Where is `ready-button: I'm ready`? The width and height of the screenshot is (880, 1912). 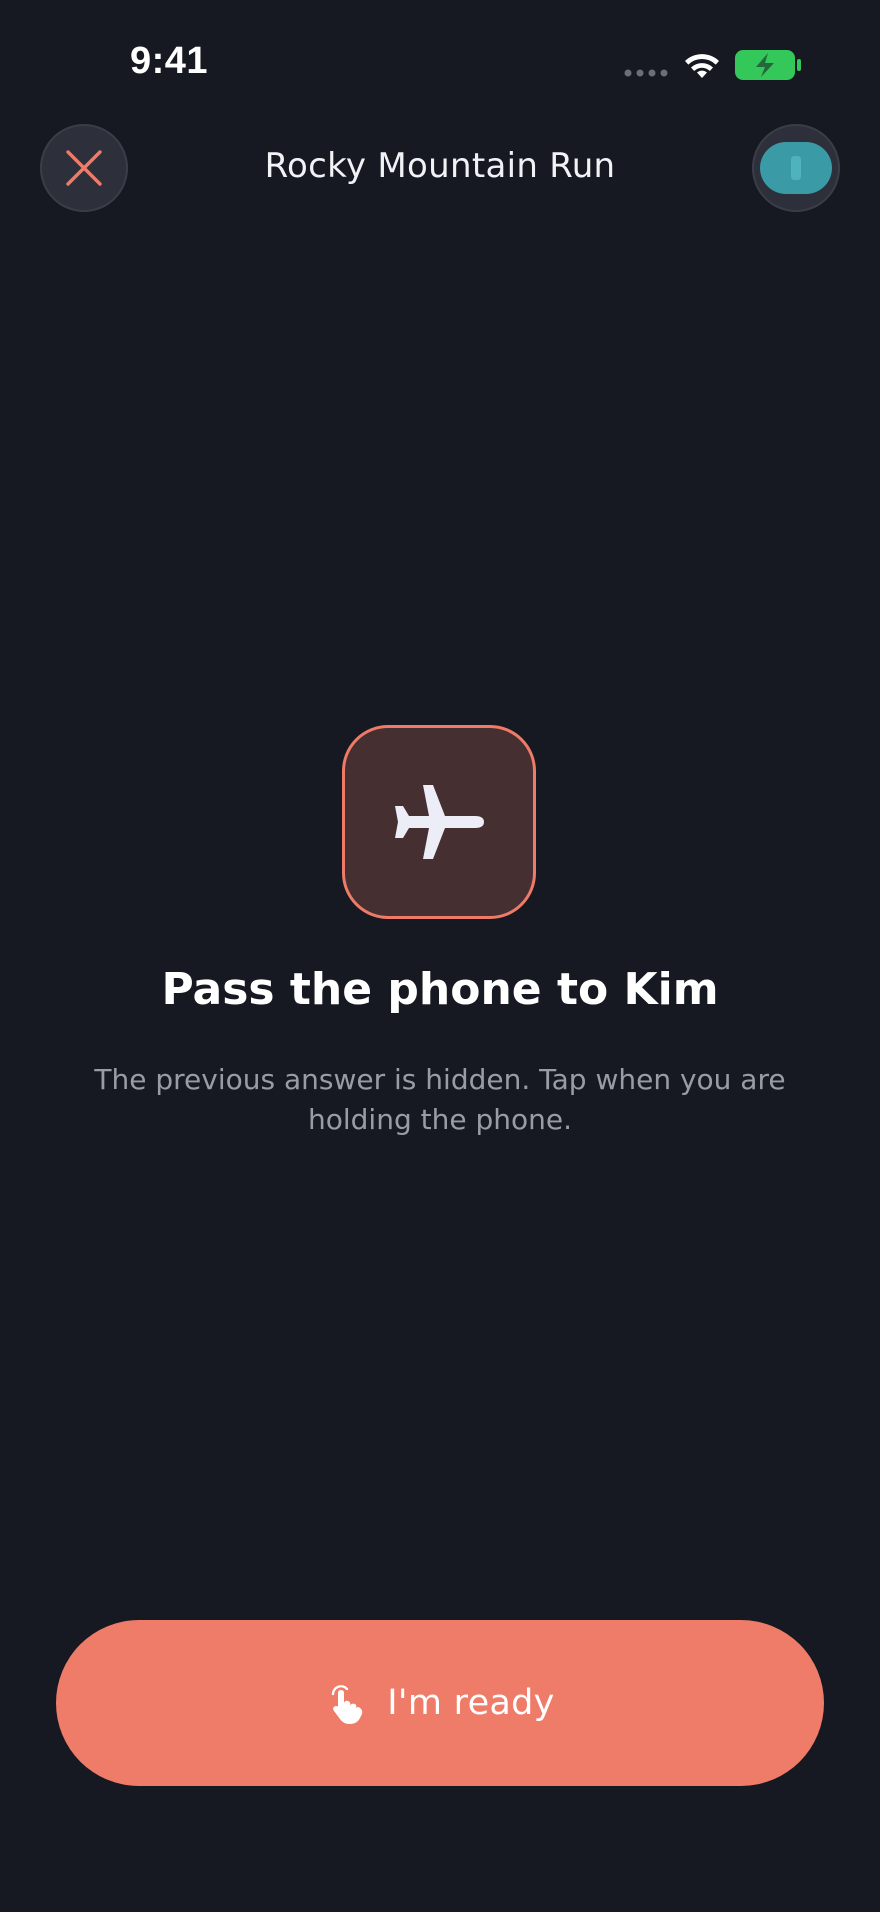 ready-button: I'm ready is located at coordinates (440, 1703).